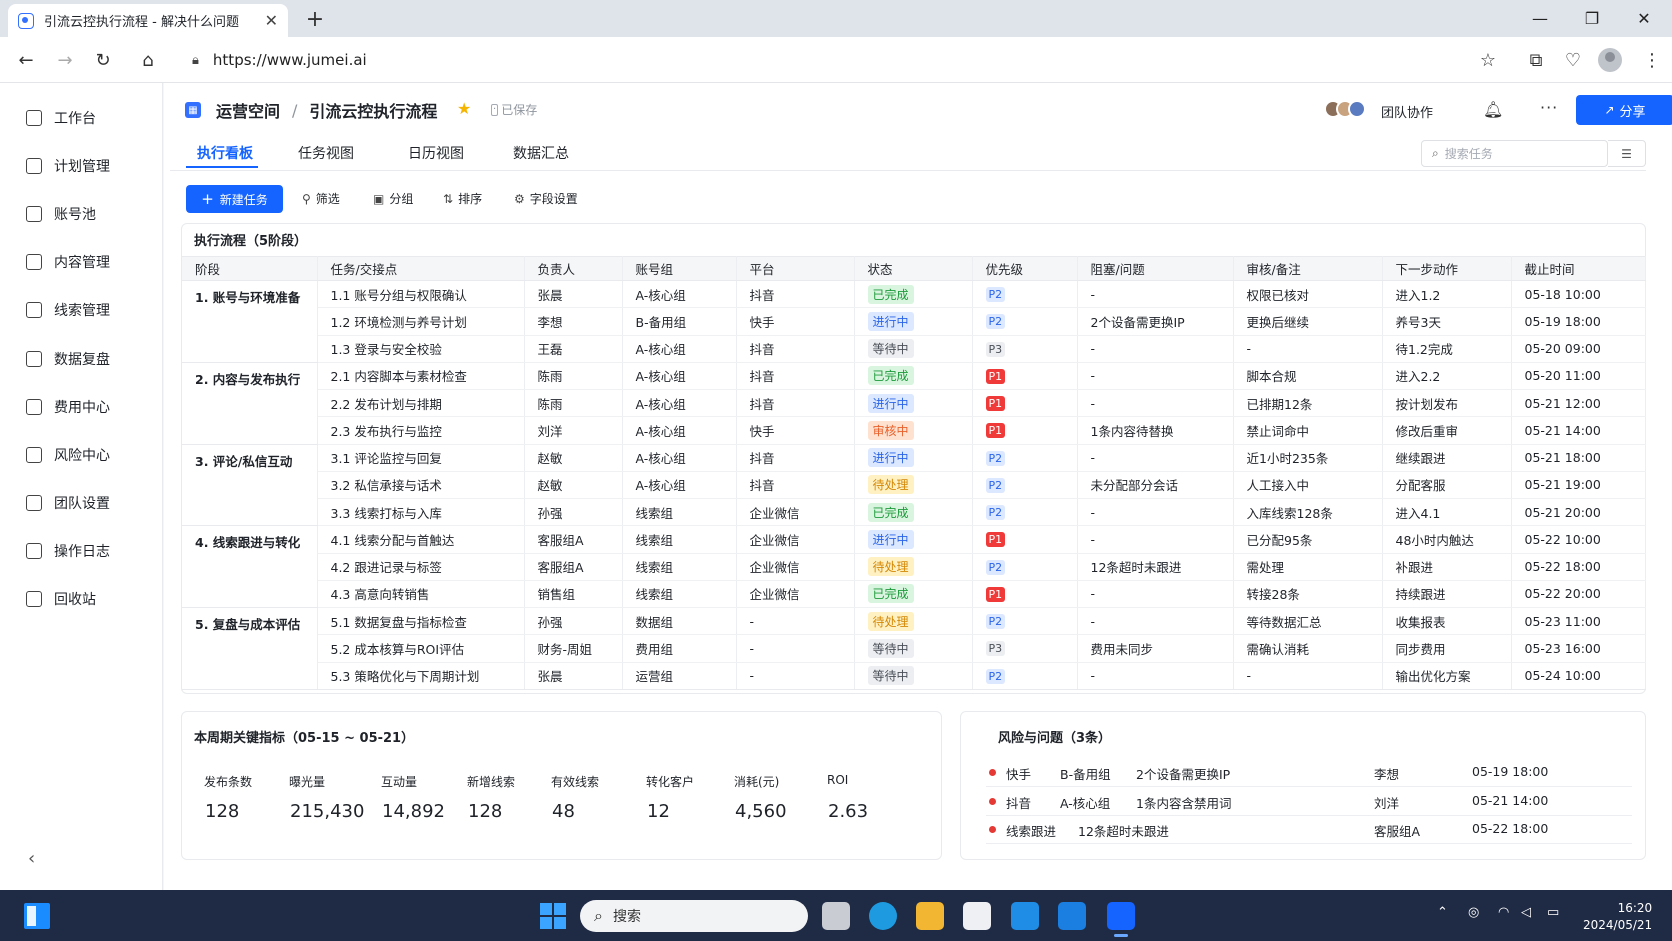  Describe the element at coordinates (65, 60) in the screenshot. I see `forward-icon: →` at that location.